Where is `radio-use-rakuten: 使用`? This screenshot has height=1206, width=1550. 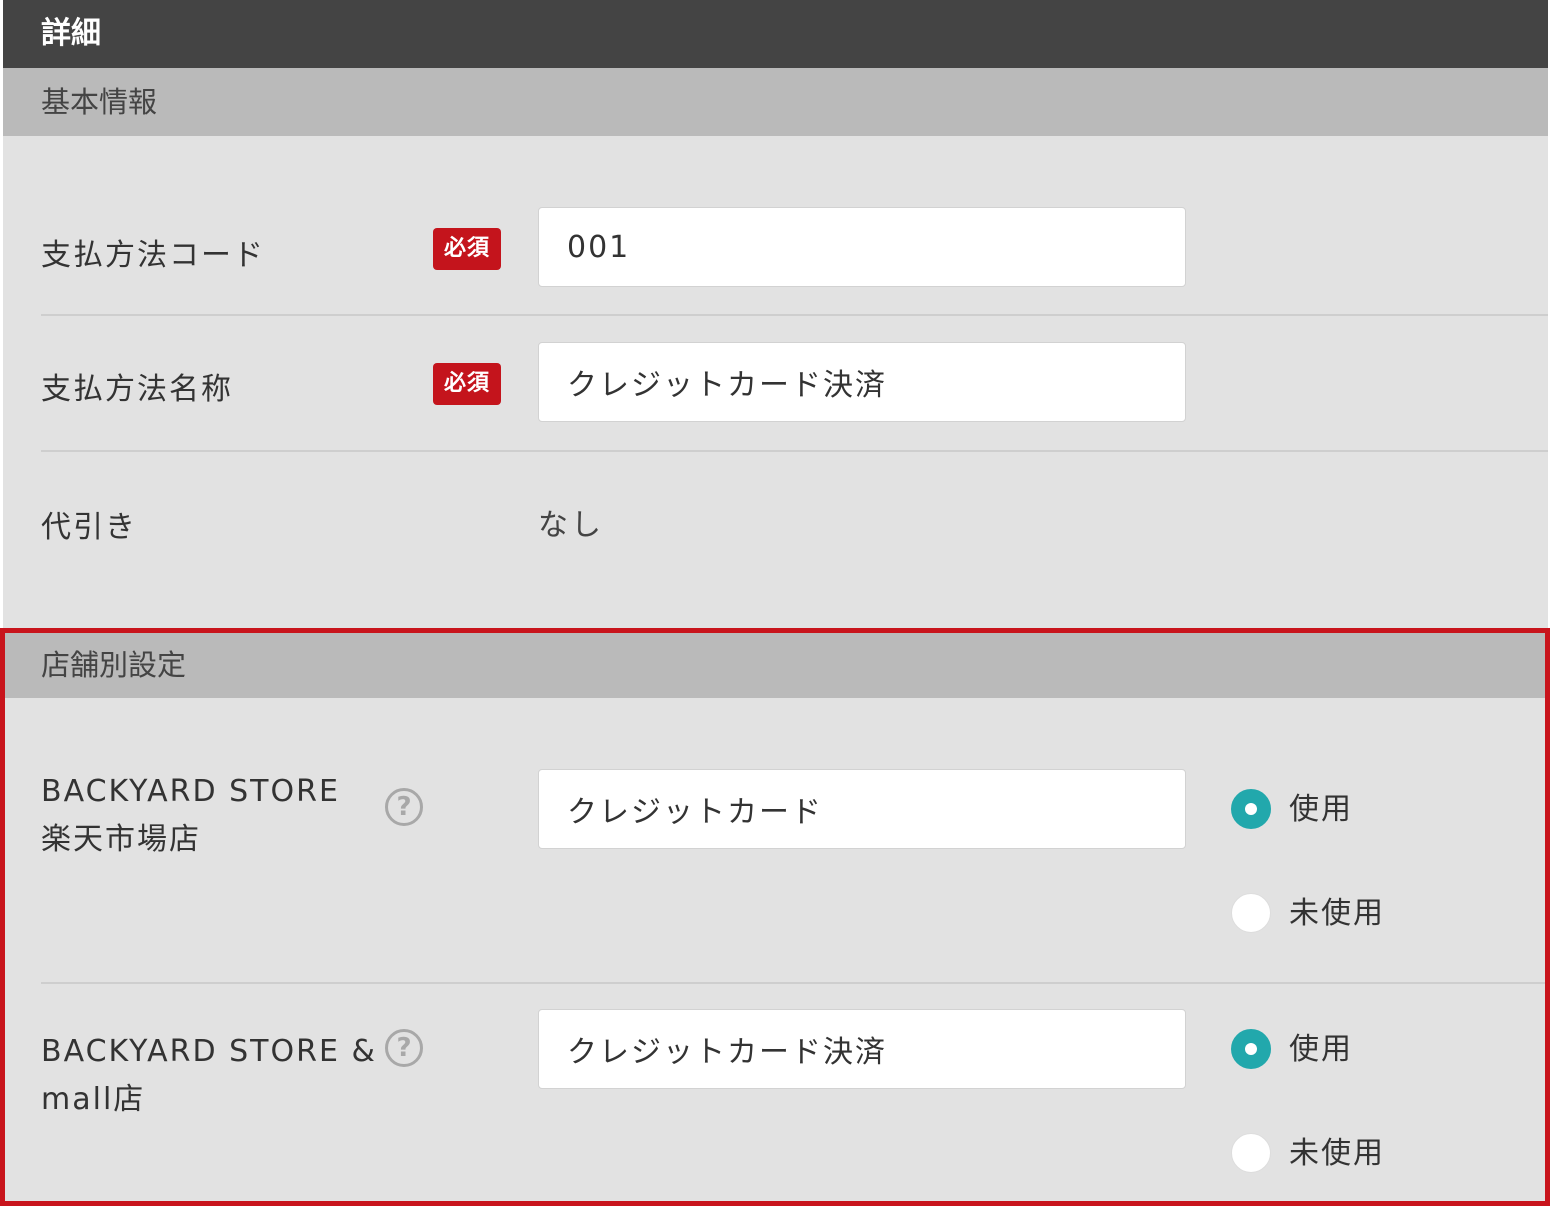
radio-use-rakuten: 使用 is located at coordinates (1341, 810).